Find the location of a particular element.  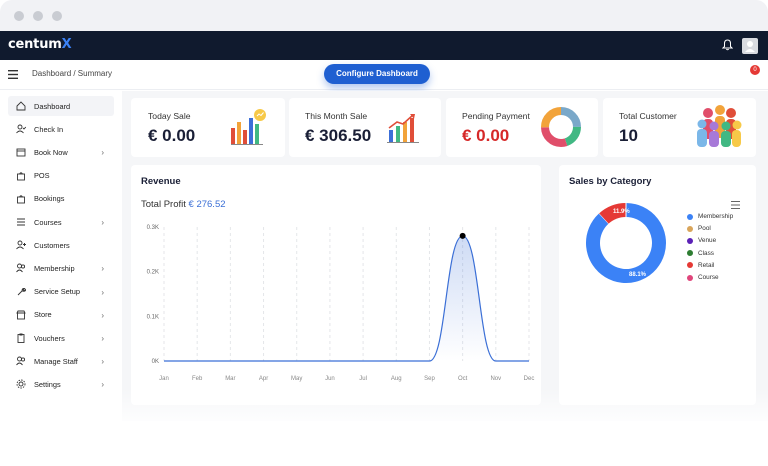

pie-slice-membership is located at coordinates (626, 243).